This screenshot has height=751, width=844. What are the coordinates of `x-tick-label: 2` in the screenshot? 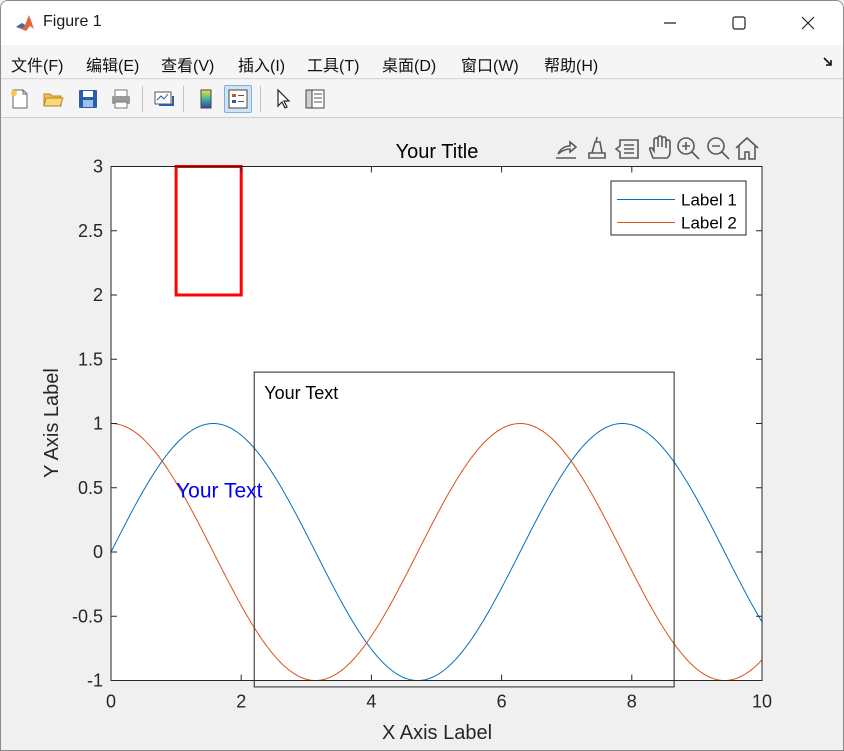 It's located at (241, 702).